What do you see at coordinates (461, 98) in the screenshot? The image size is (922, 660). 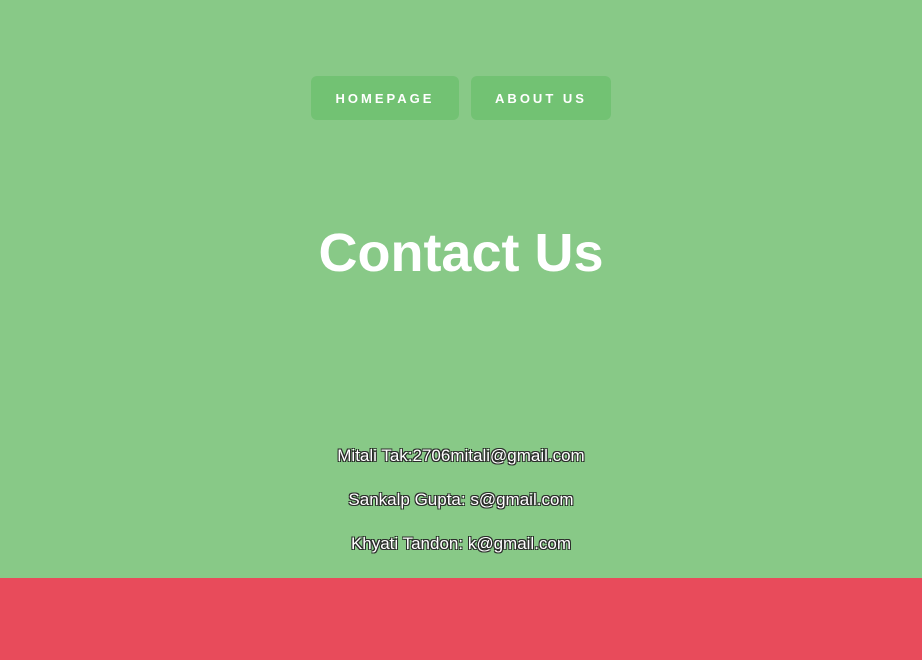 I see `top-navigation: HOMEPAGE ABOUT US` at bounding box center [461, 98].